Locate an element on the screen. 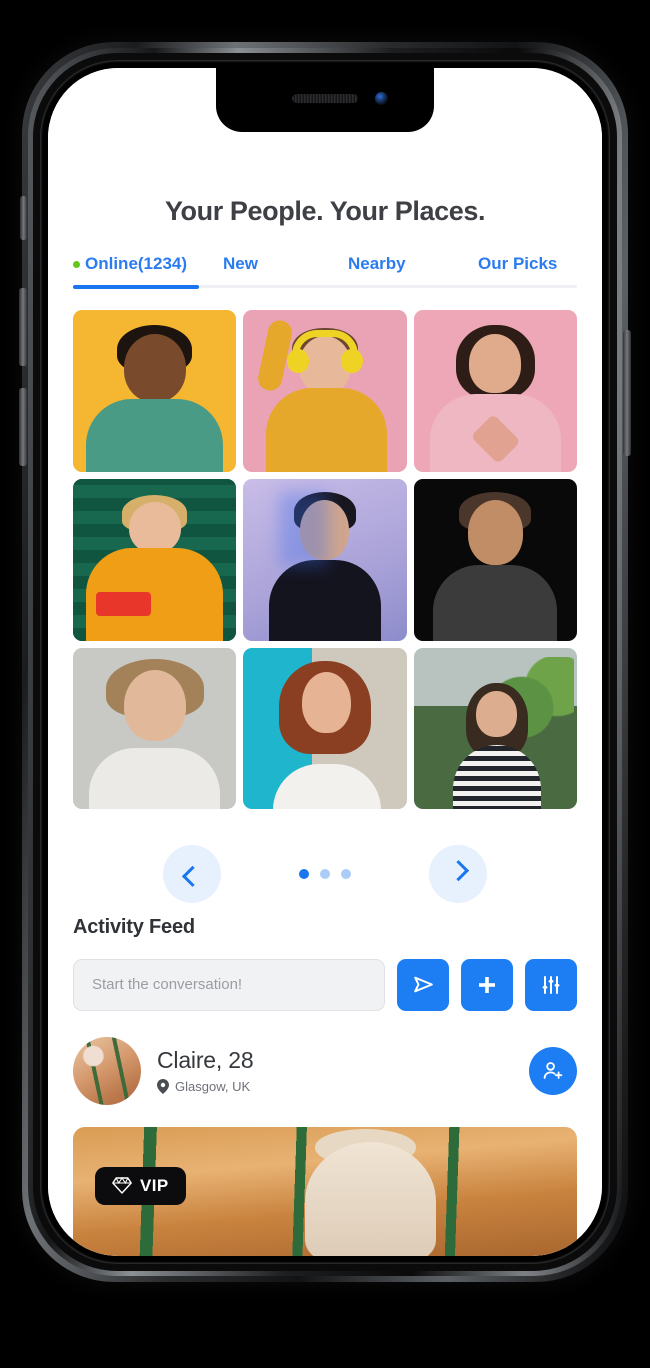 This screenshot has height=1368, width=650. send-button is located at coordinates (423, 984).